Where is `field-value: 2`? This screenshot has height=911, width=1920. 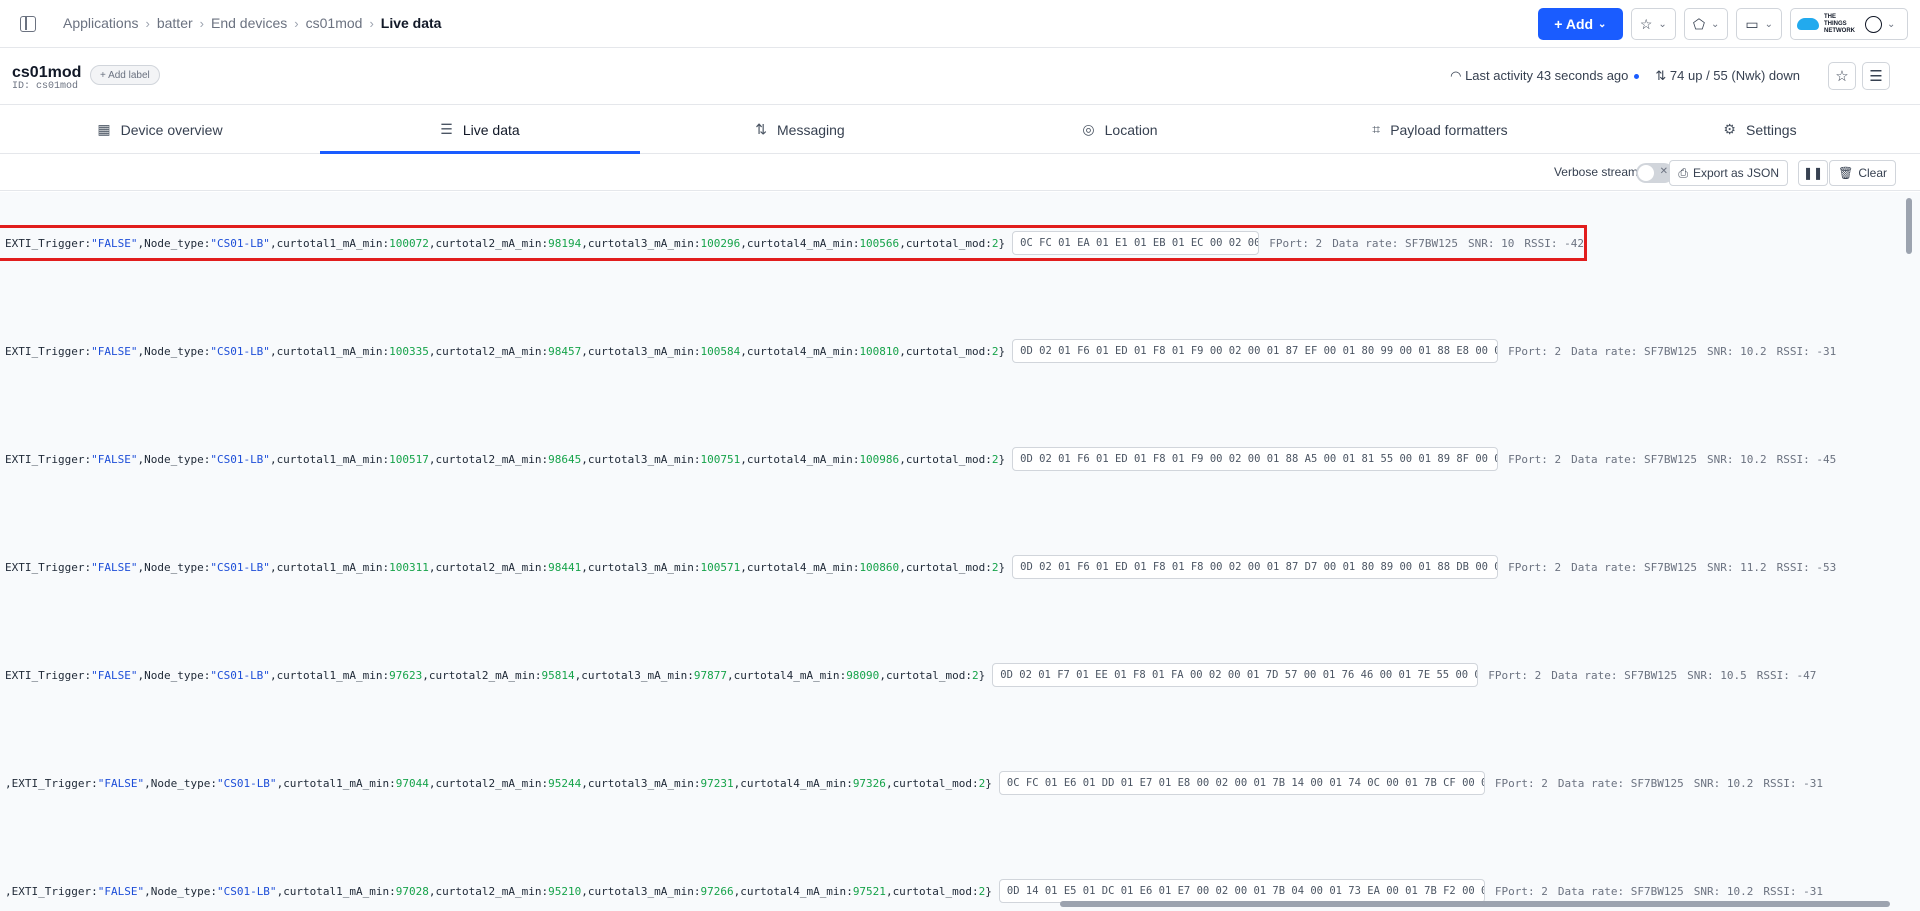 field-value: 2 is located at coordinates (995, 459).